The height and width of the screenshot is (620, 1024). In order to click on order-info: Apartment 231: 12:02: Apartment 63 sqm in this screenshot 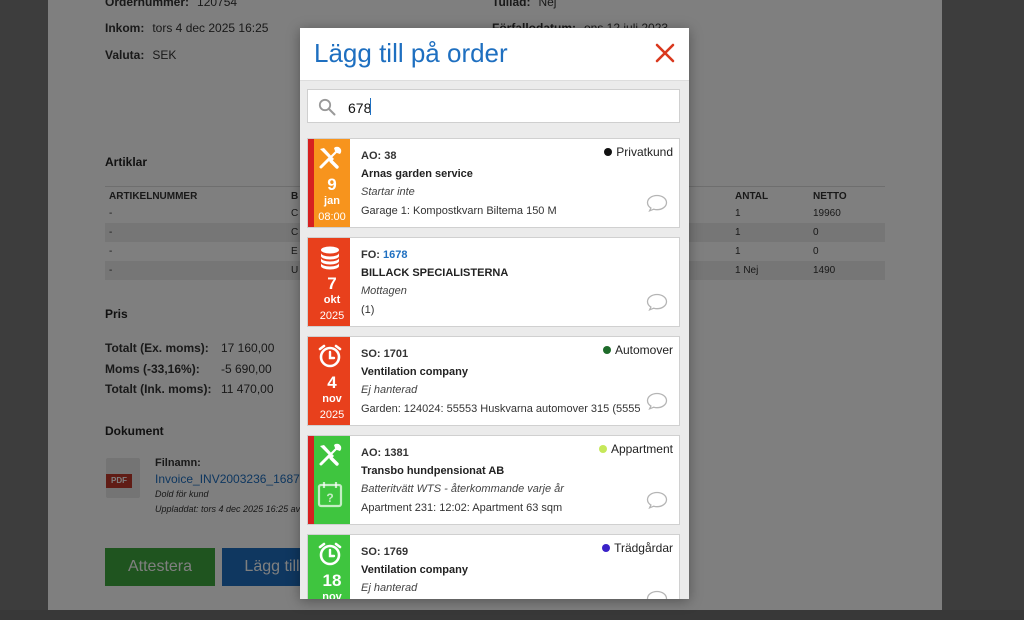, I will do `click(462, 508)`.